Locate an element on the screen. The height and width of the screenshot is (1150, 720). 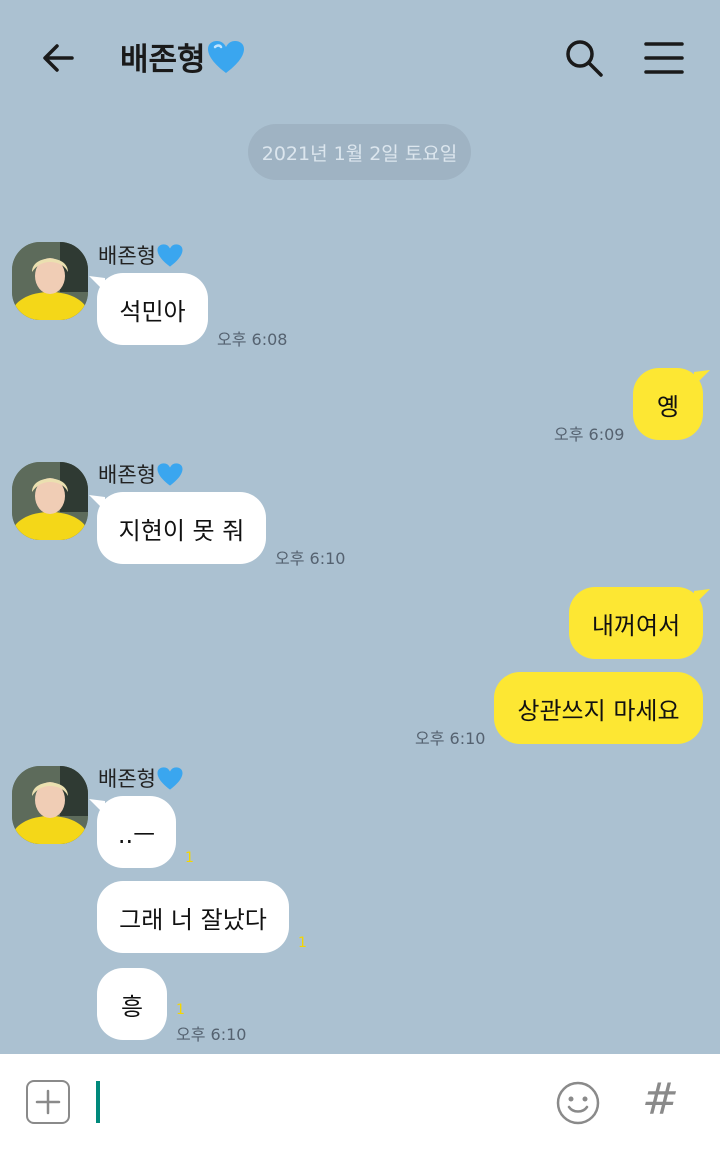
message-bubble-outgoing: 내꺼여서 is located at coordinates (636, 623).